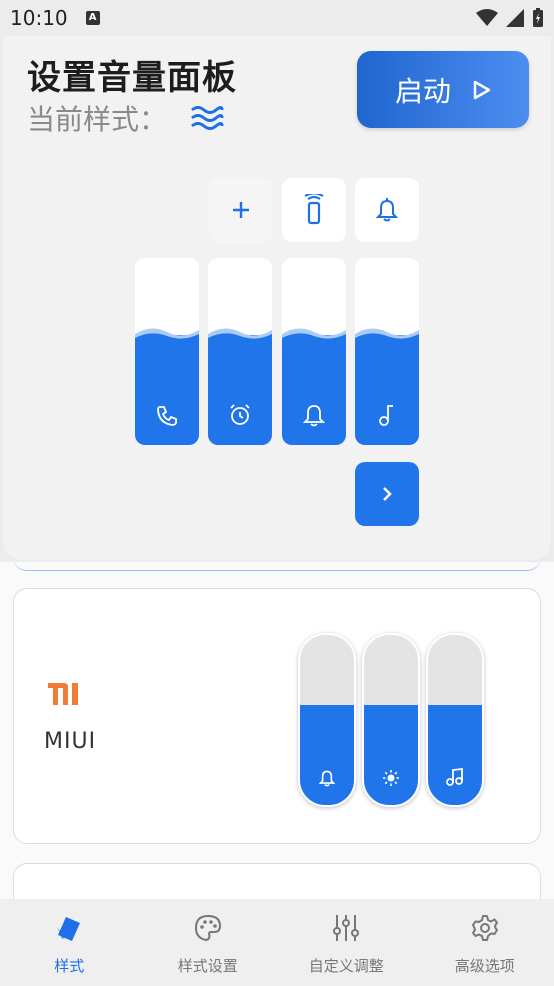 Image resolution: width=554 pixels, height=986 pixels. Describe the element at coordinates (240, 414) in the screenshot. I see `alarm-icon` at that location.